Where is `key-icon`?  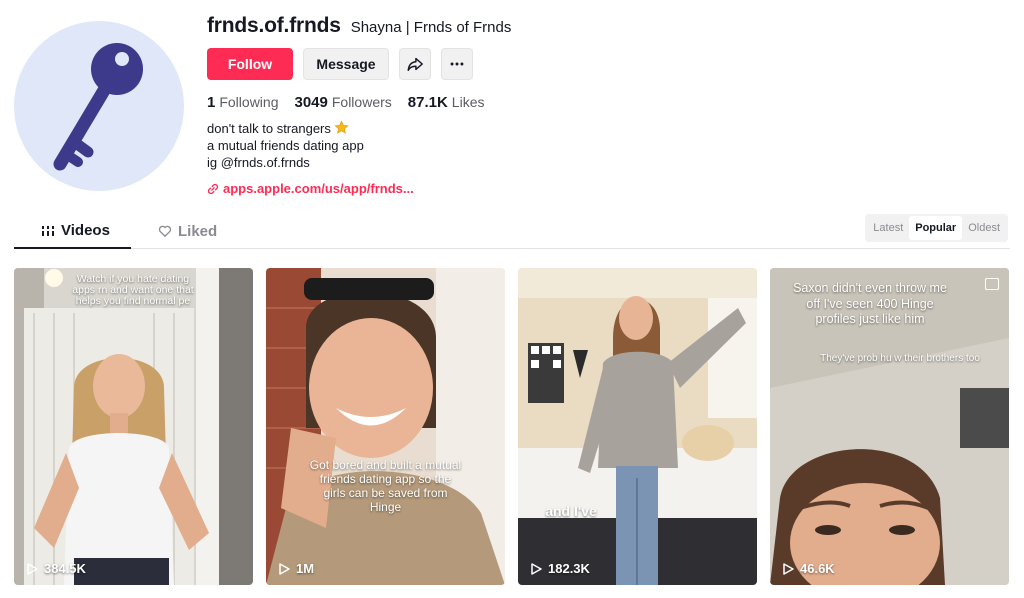
key-icon is located at coordinates (98, 107).